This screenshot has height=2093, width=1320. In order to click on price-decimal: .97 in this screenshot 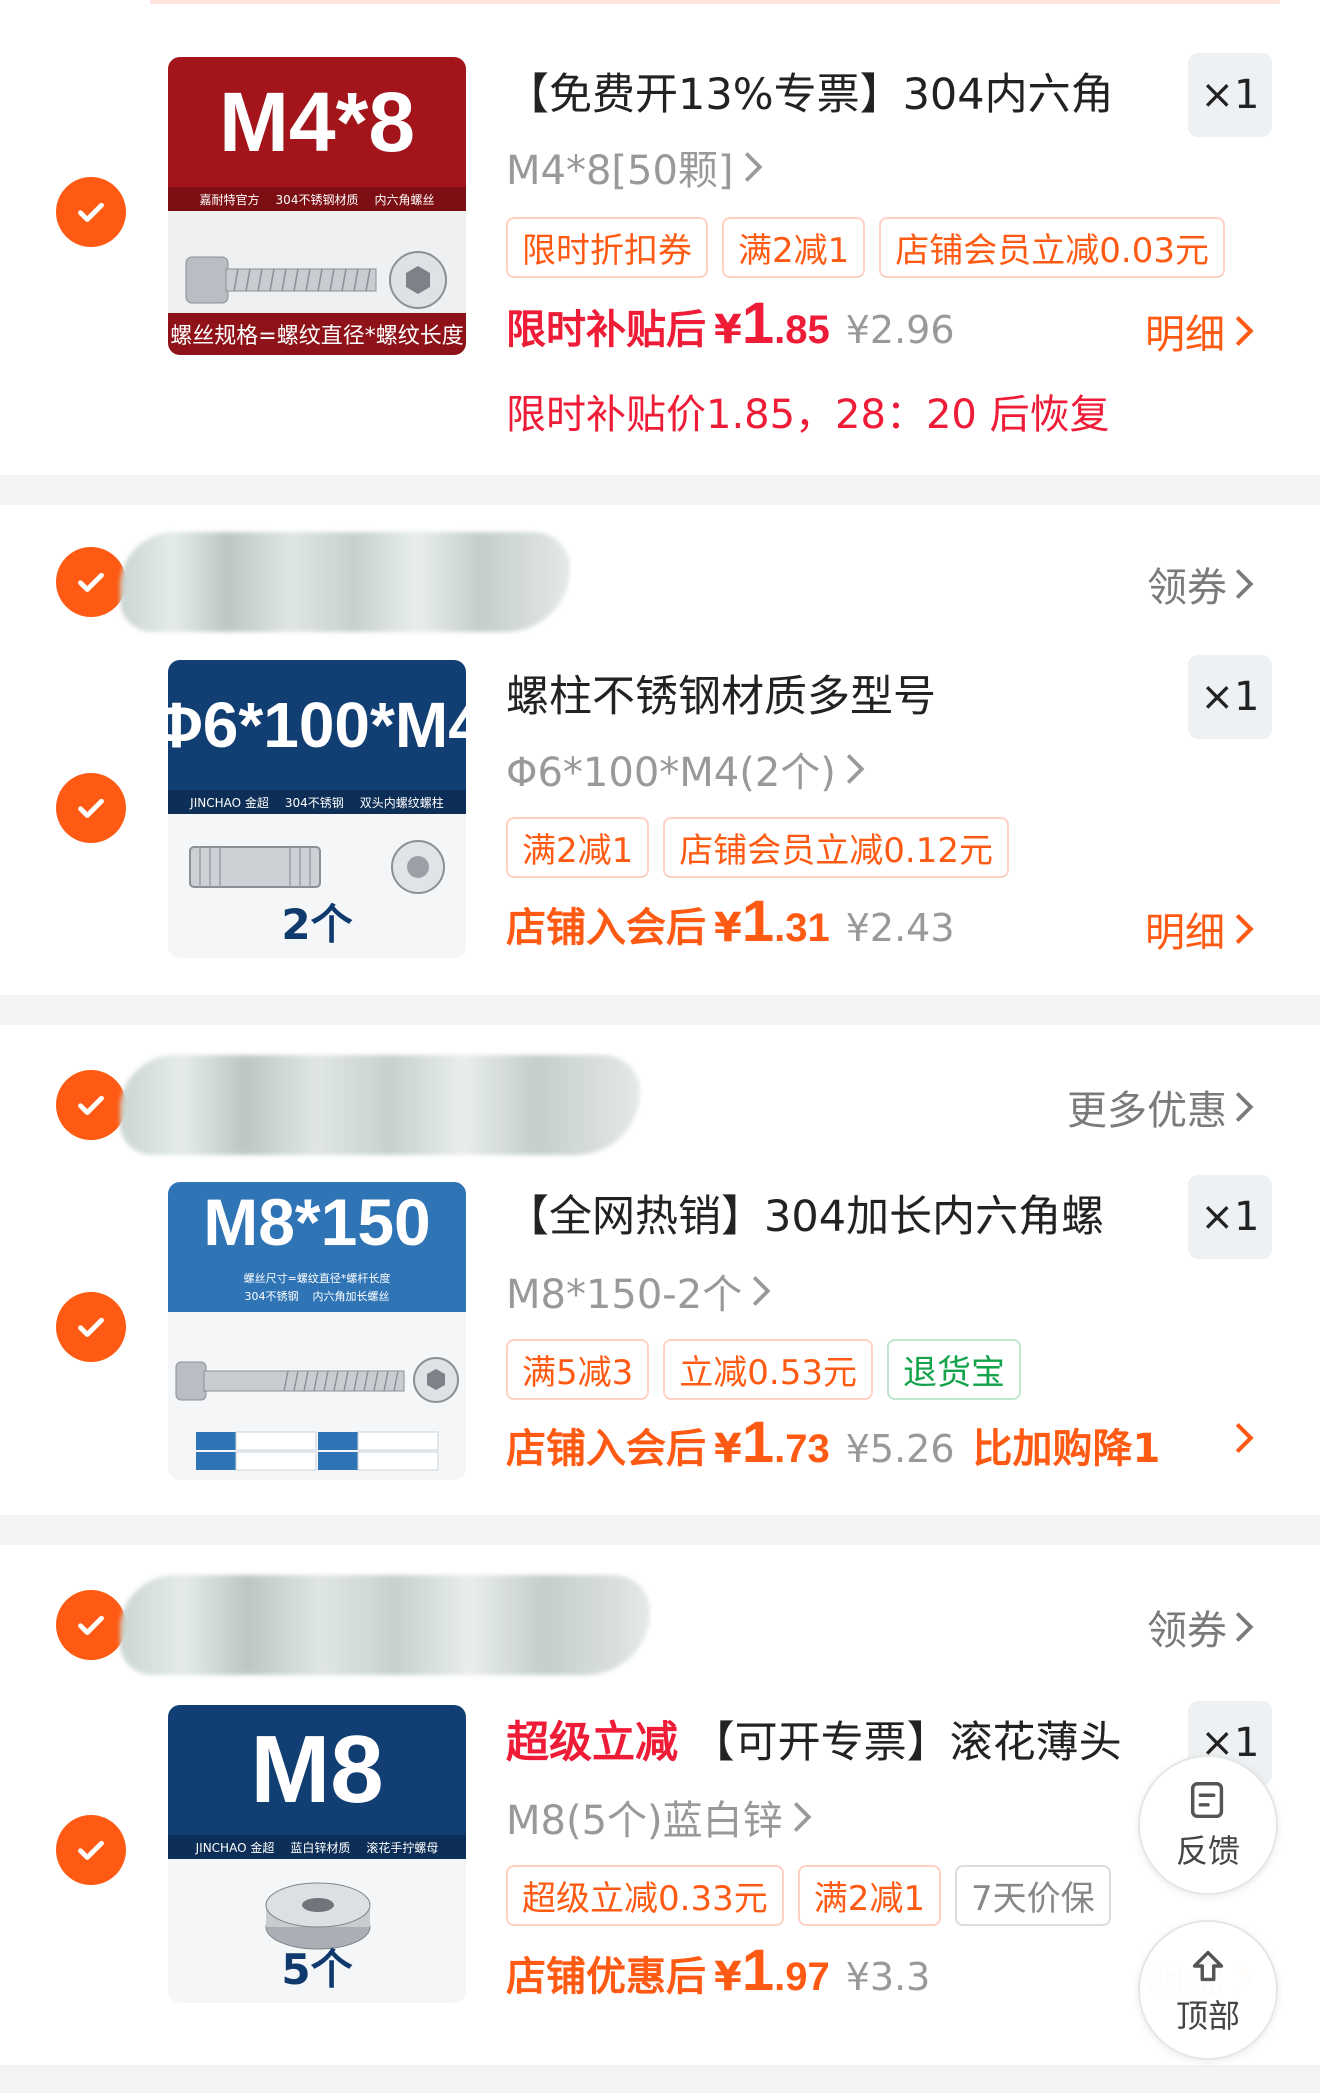, I will do `click(802, 1977)`.